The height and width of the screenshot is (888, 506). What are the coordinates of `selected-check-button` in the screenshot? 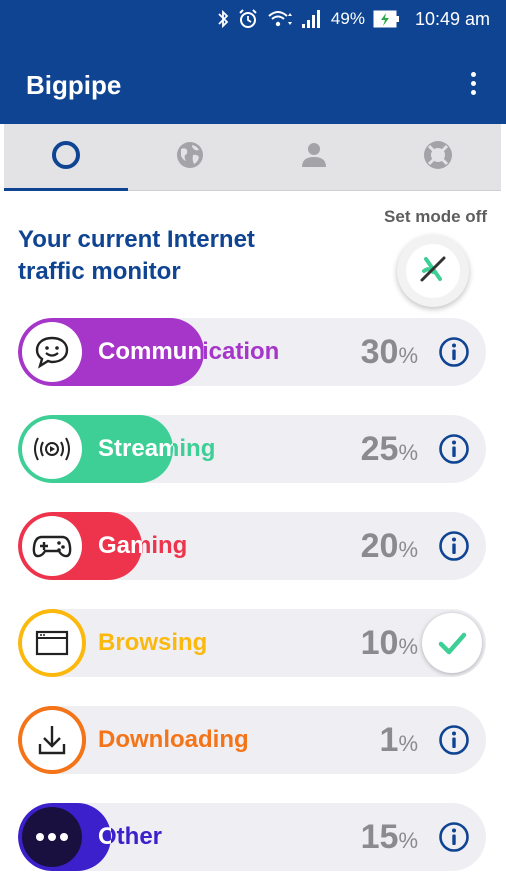 It's located at (452, 643).